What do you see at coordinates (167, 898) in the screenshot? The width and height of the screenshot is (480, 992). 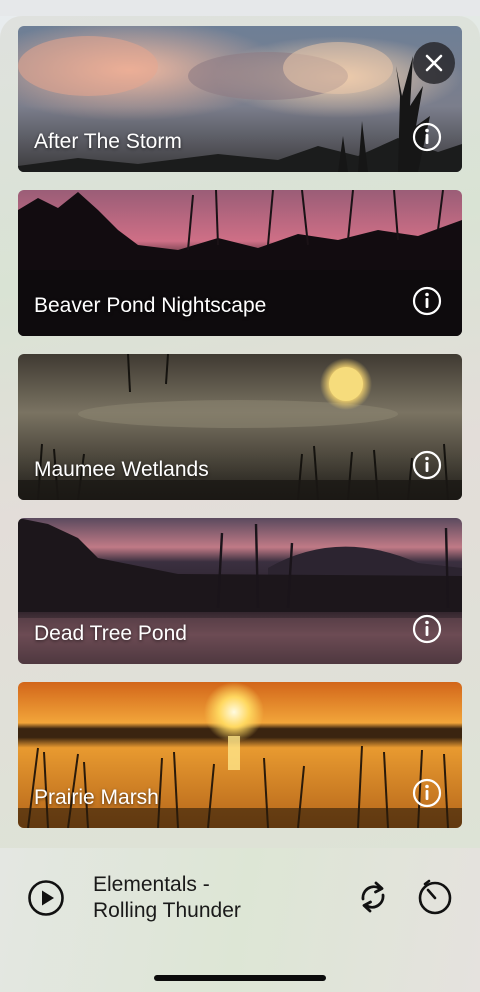 I see `now-playing-title: Elementals - Rolling Thunder` at bounding box center [167, 898].